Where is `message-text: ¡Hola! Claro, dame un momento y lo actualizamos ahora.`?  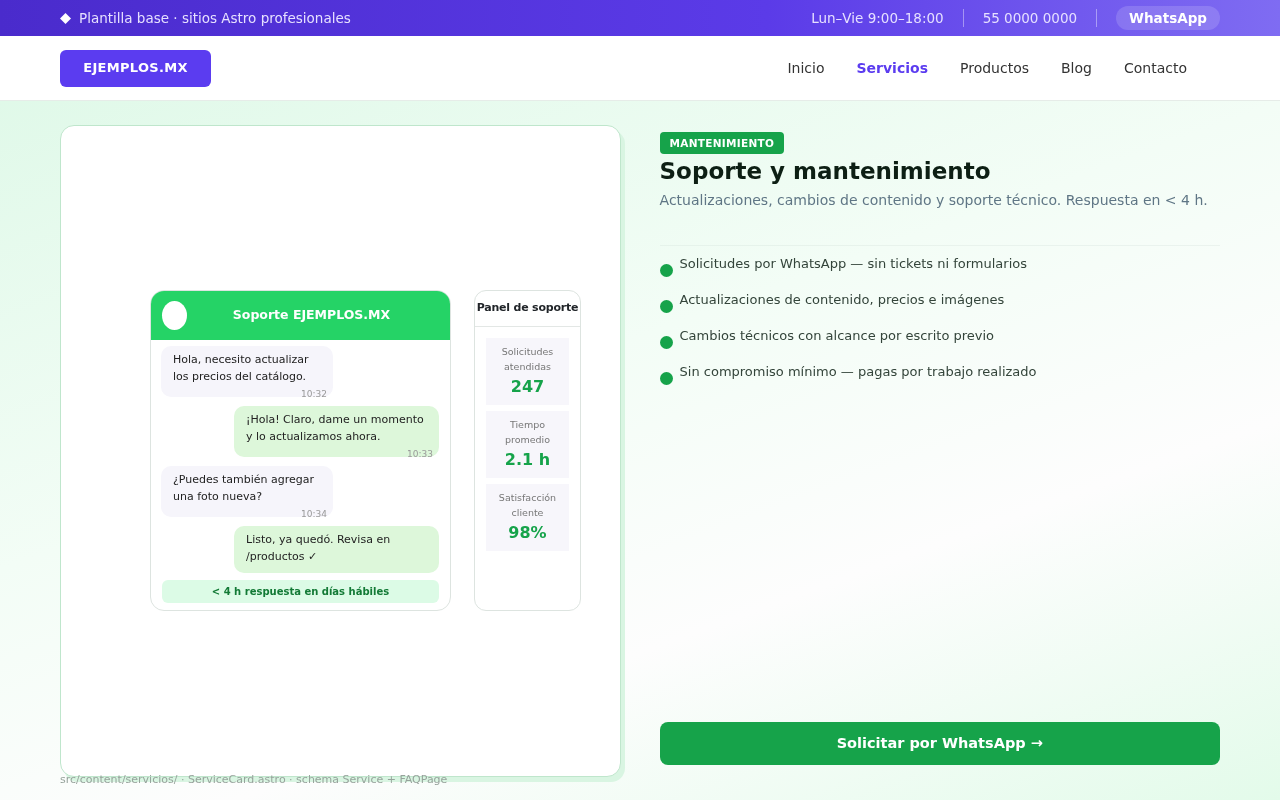
message-text: ¡Hola! Claro, dame un momento y lo actualizamos ahora. is located at coordinates (335, 428).